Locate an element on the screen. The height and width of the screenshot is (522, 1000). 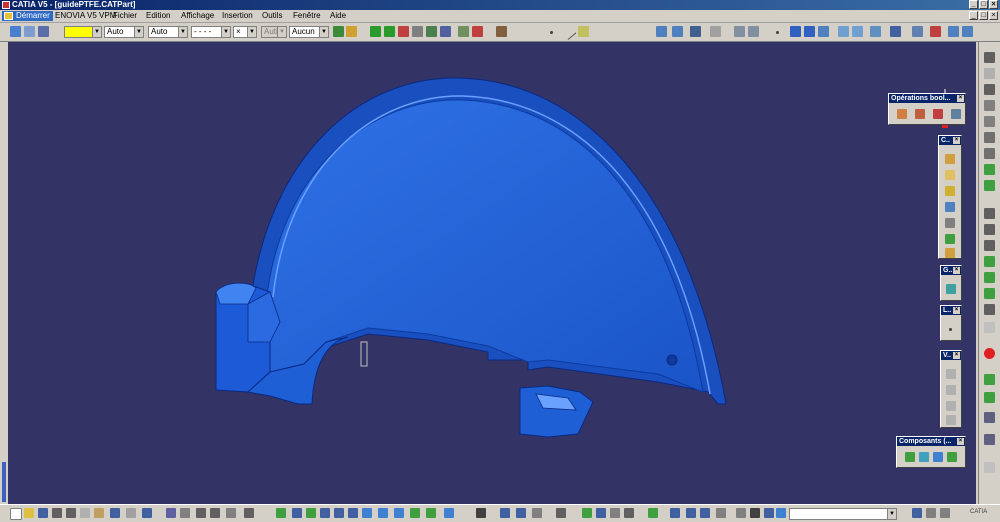
l-point-icon is located at coordinates (950, 329).